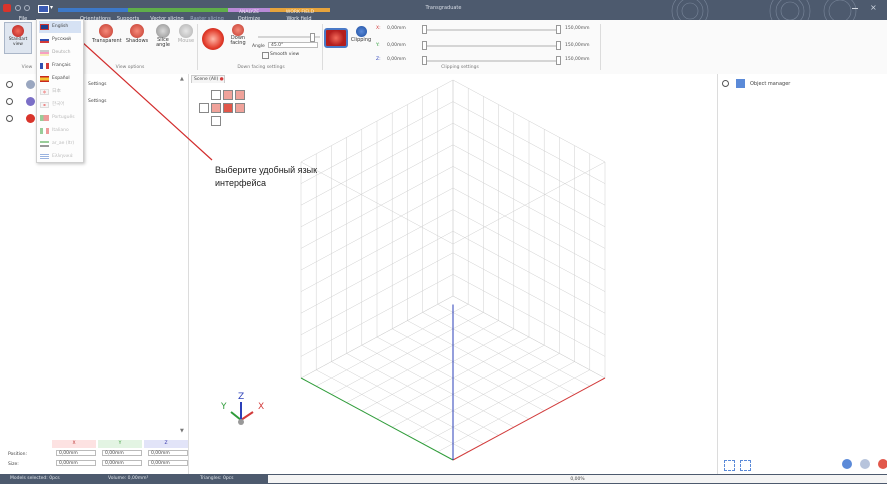 The height and width of the screenshot is (485, 887). I want to click on de-flag-icon, so click(44, 53).